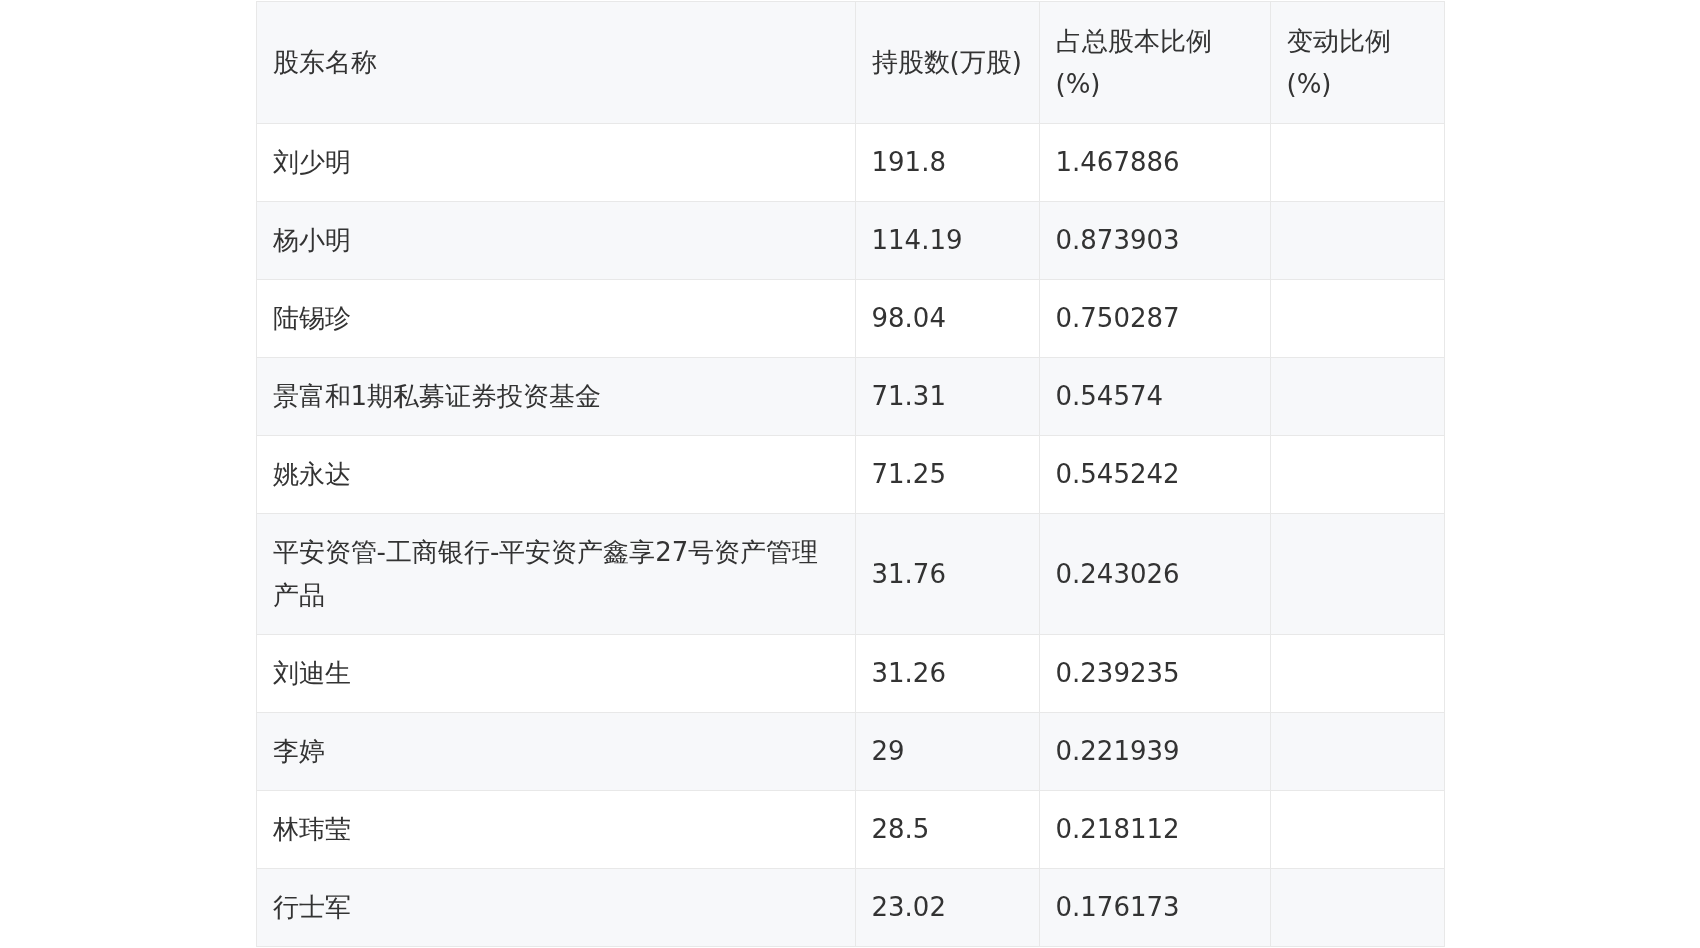 The width and height of the screenshot is (1700, 948). What do you see at coordinates (1357, 62) in the screenshot?
I see `column-header: 变动比例(%)` at bounding box center [1357, 62].